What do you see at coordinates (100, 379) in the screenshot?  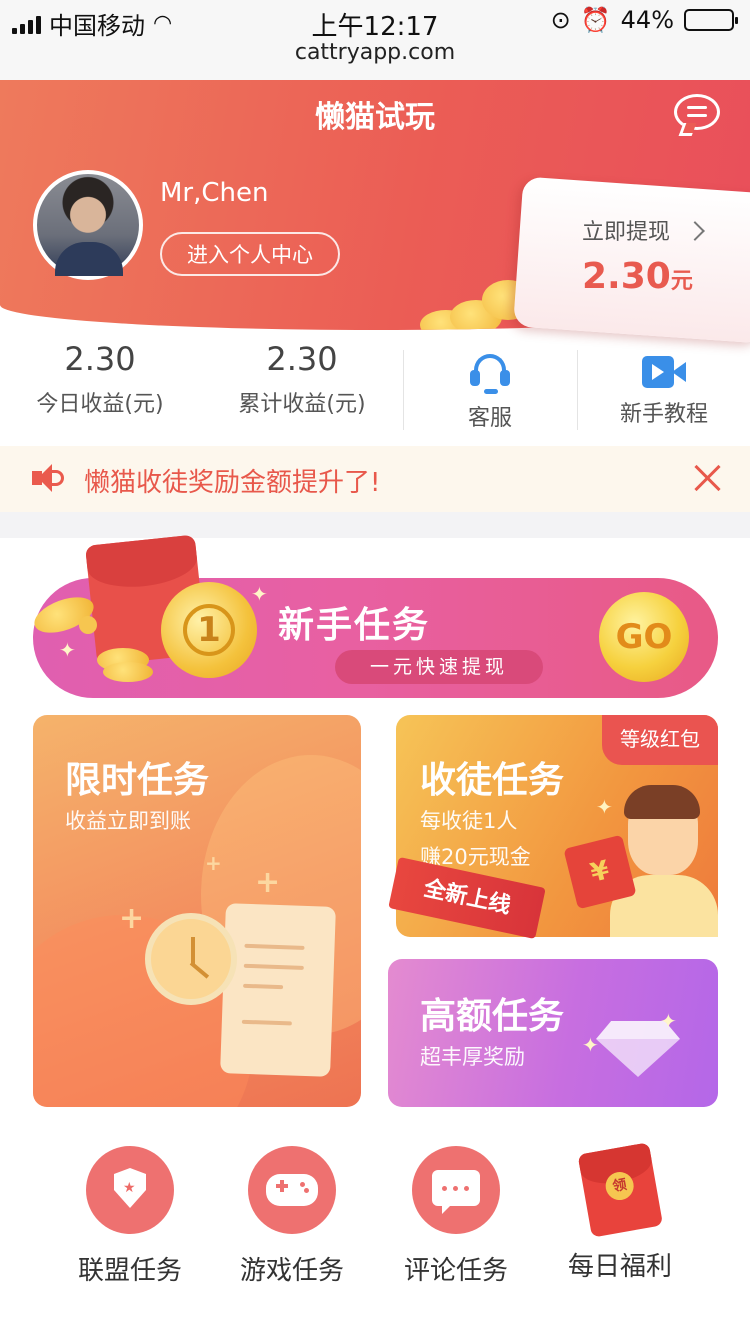 I see `today-earnings: 2.30 今日收益(元)` at bounding box center [100, 379].